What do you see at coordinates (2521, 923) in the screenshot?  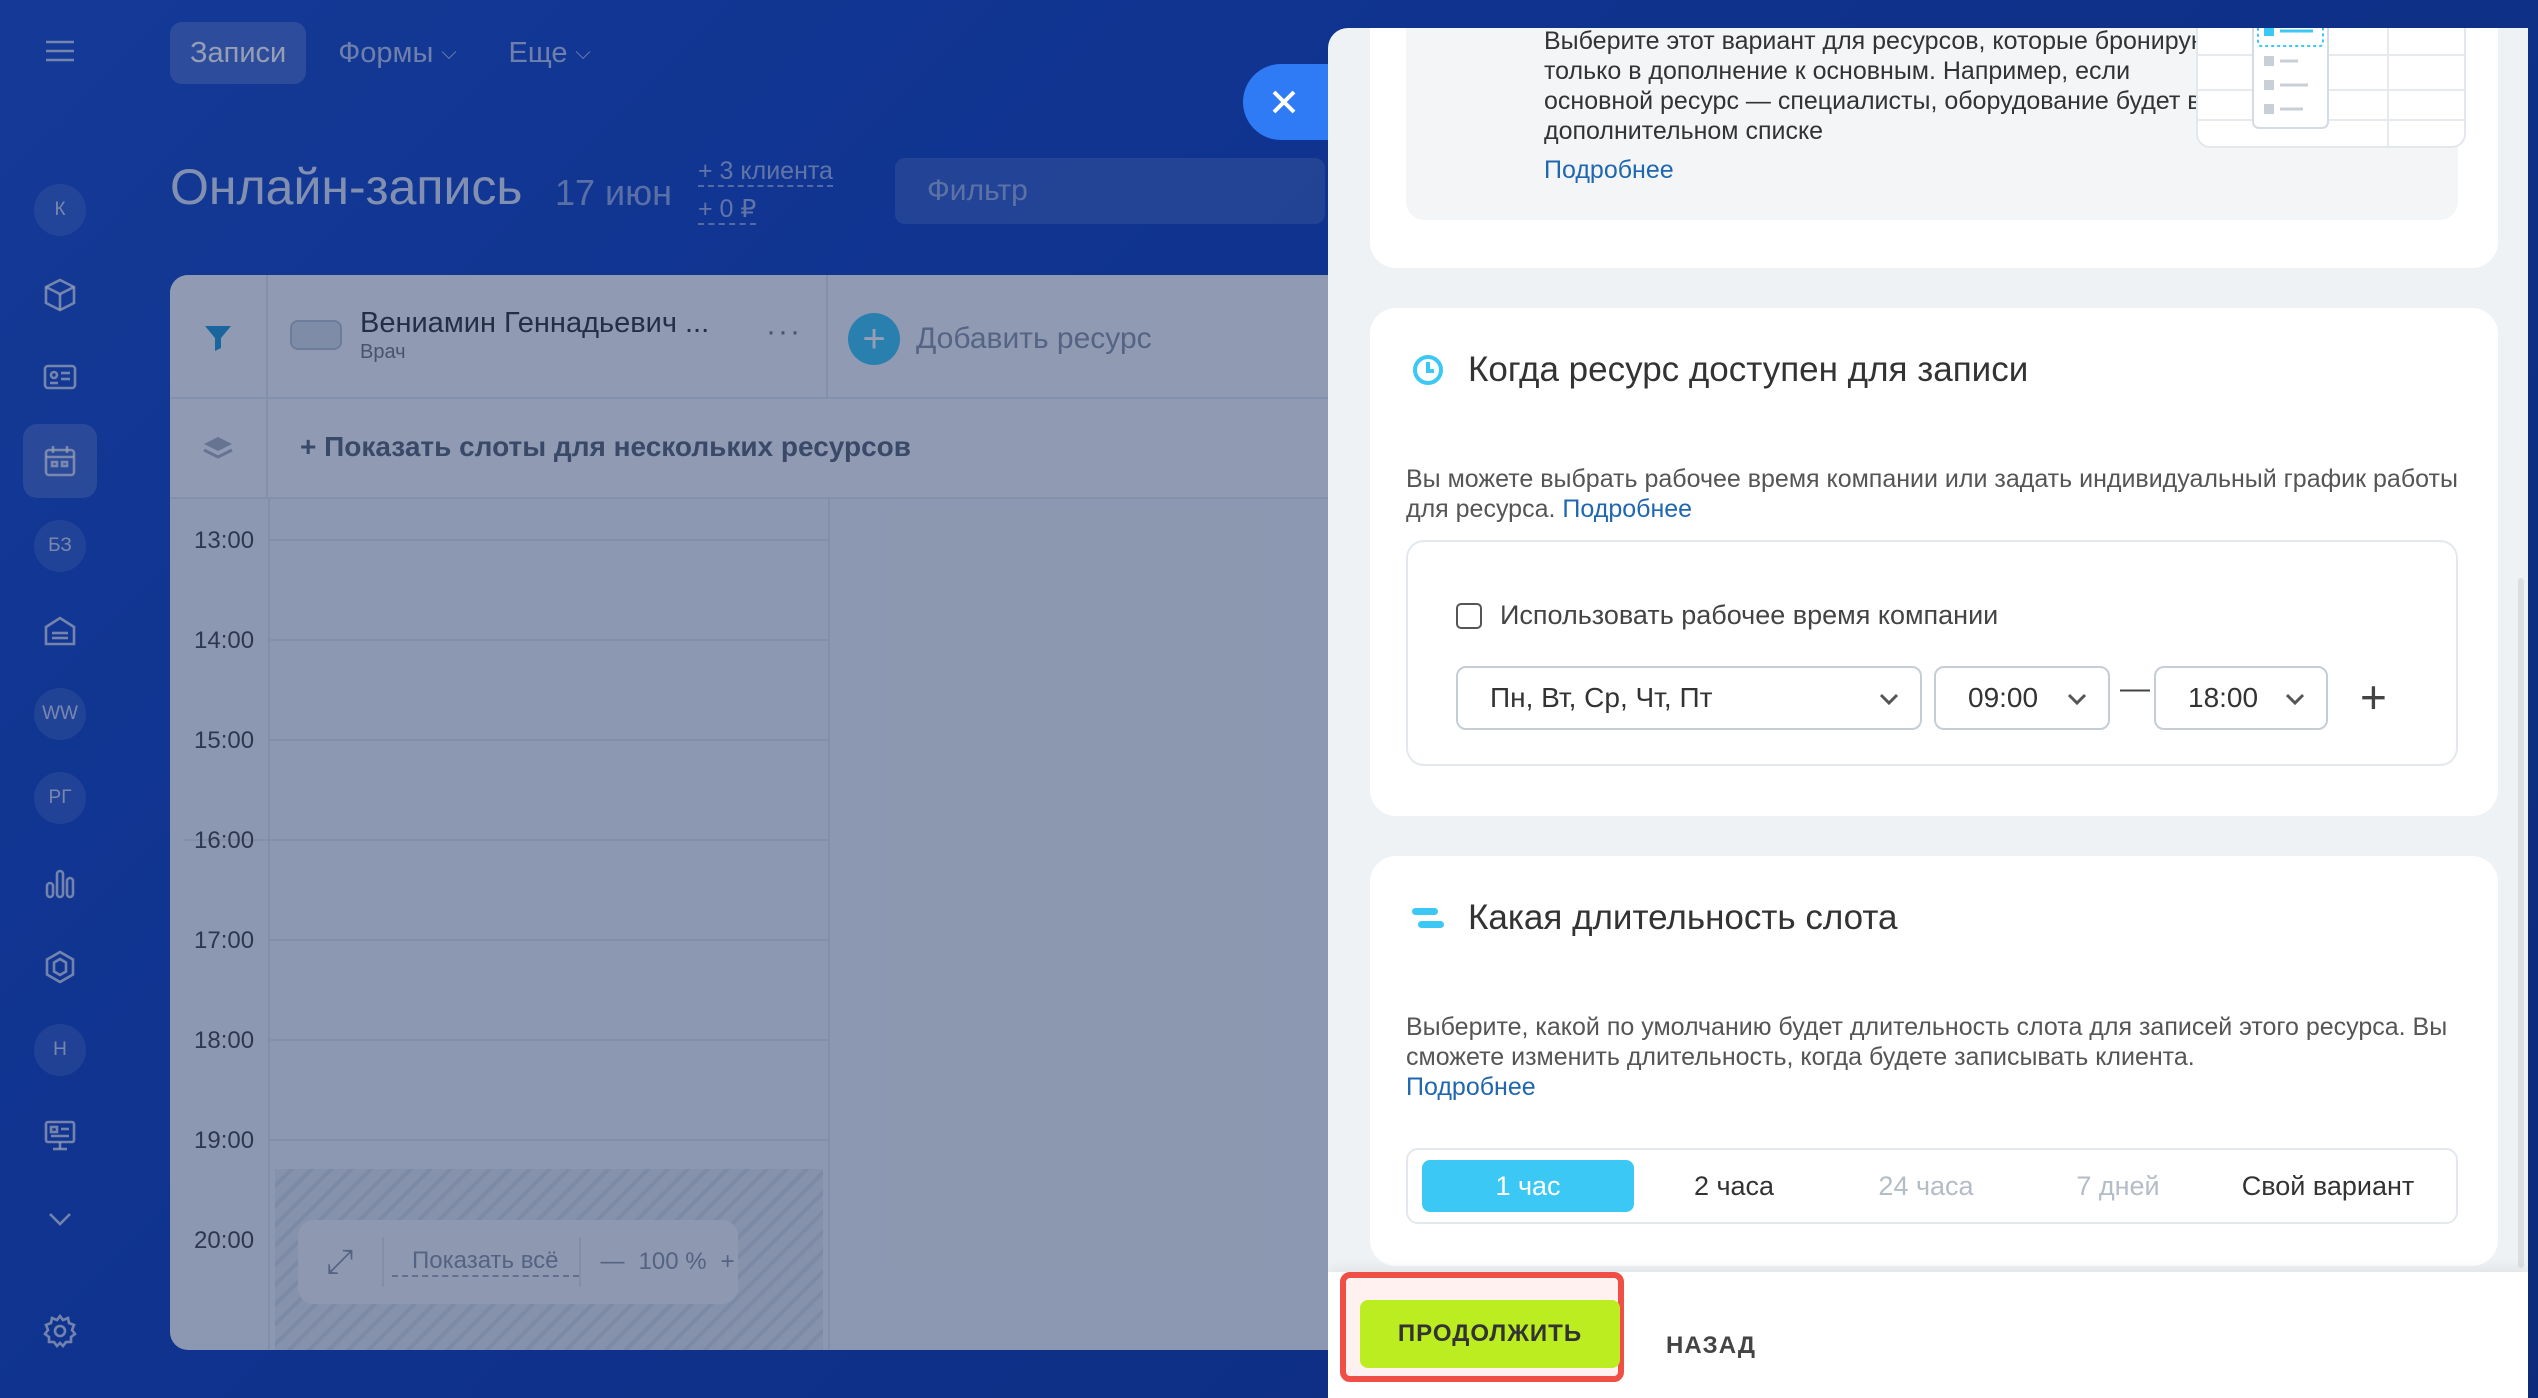 I see `panel-scrollbar` at bounding box center [2521, 923].